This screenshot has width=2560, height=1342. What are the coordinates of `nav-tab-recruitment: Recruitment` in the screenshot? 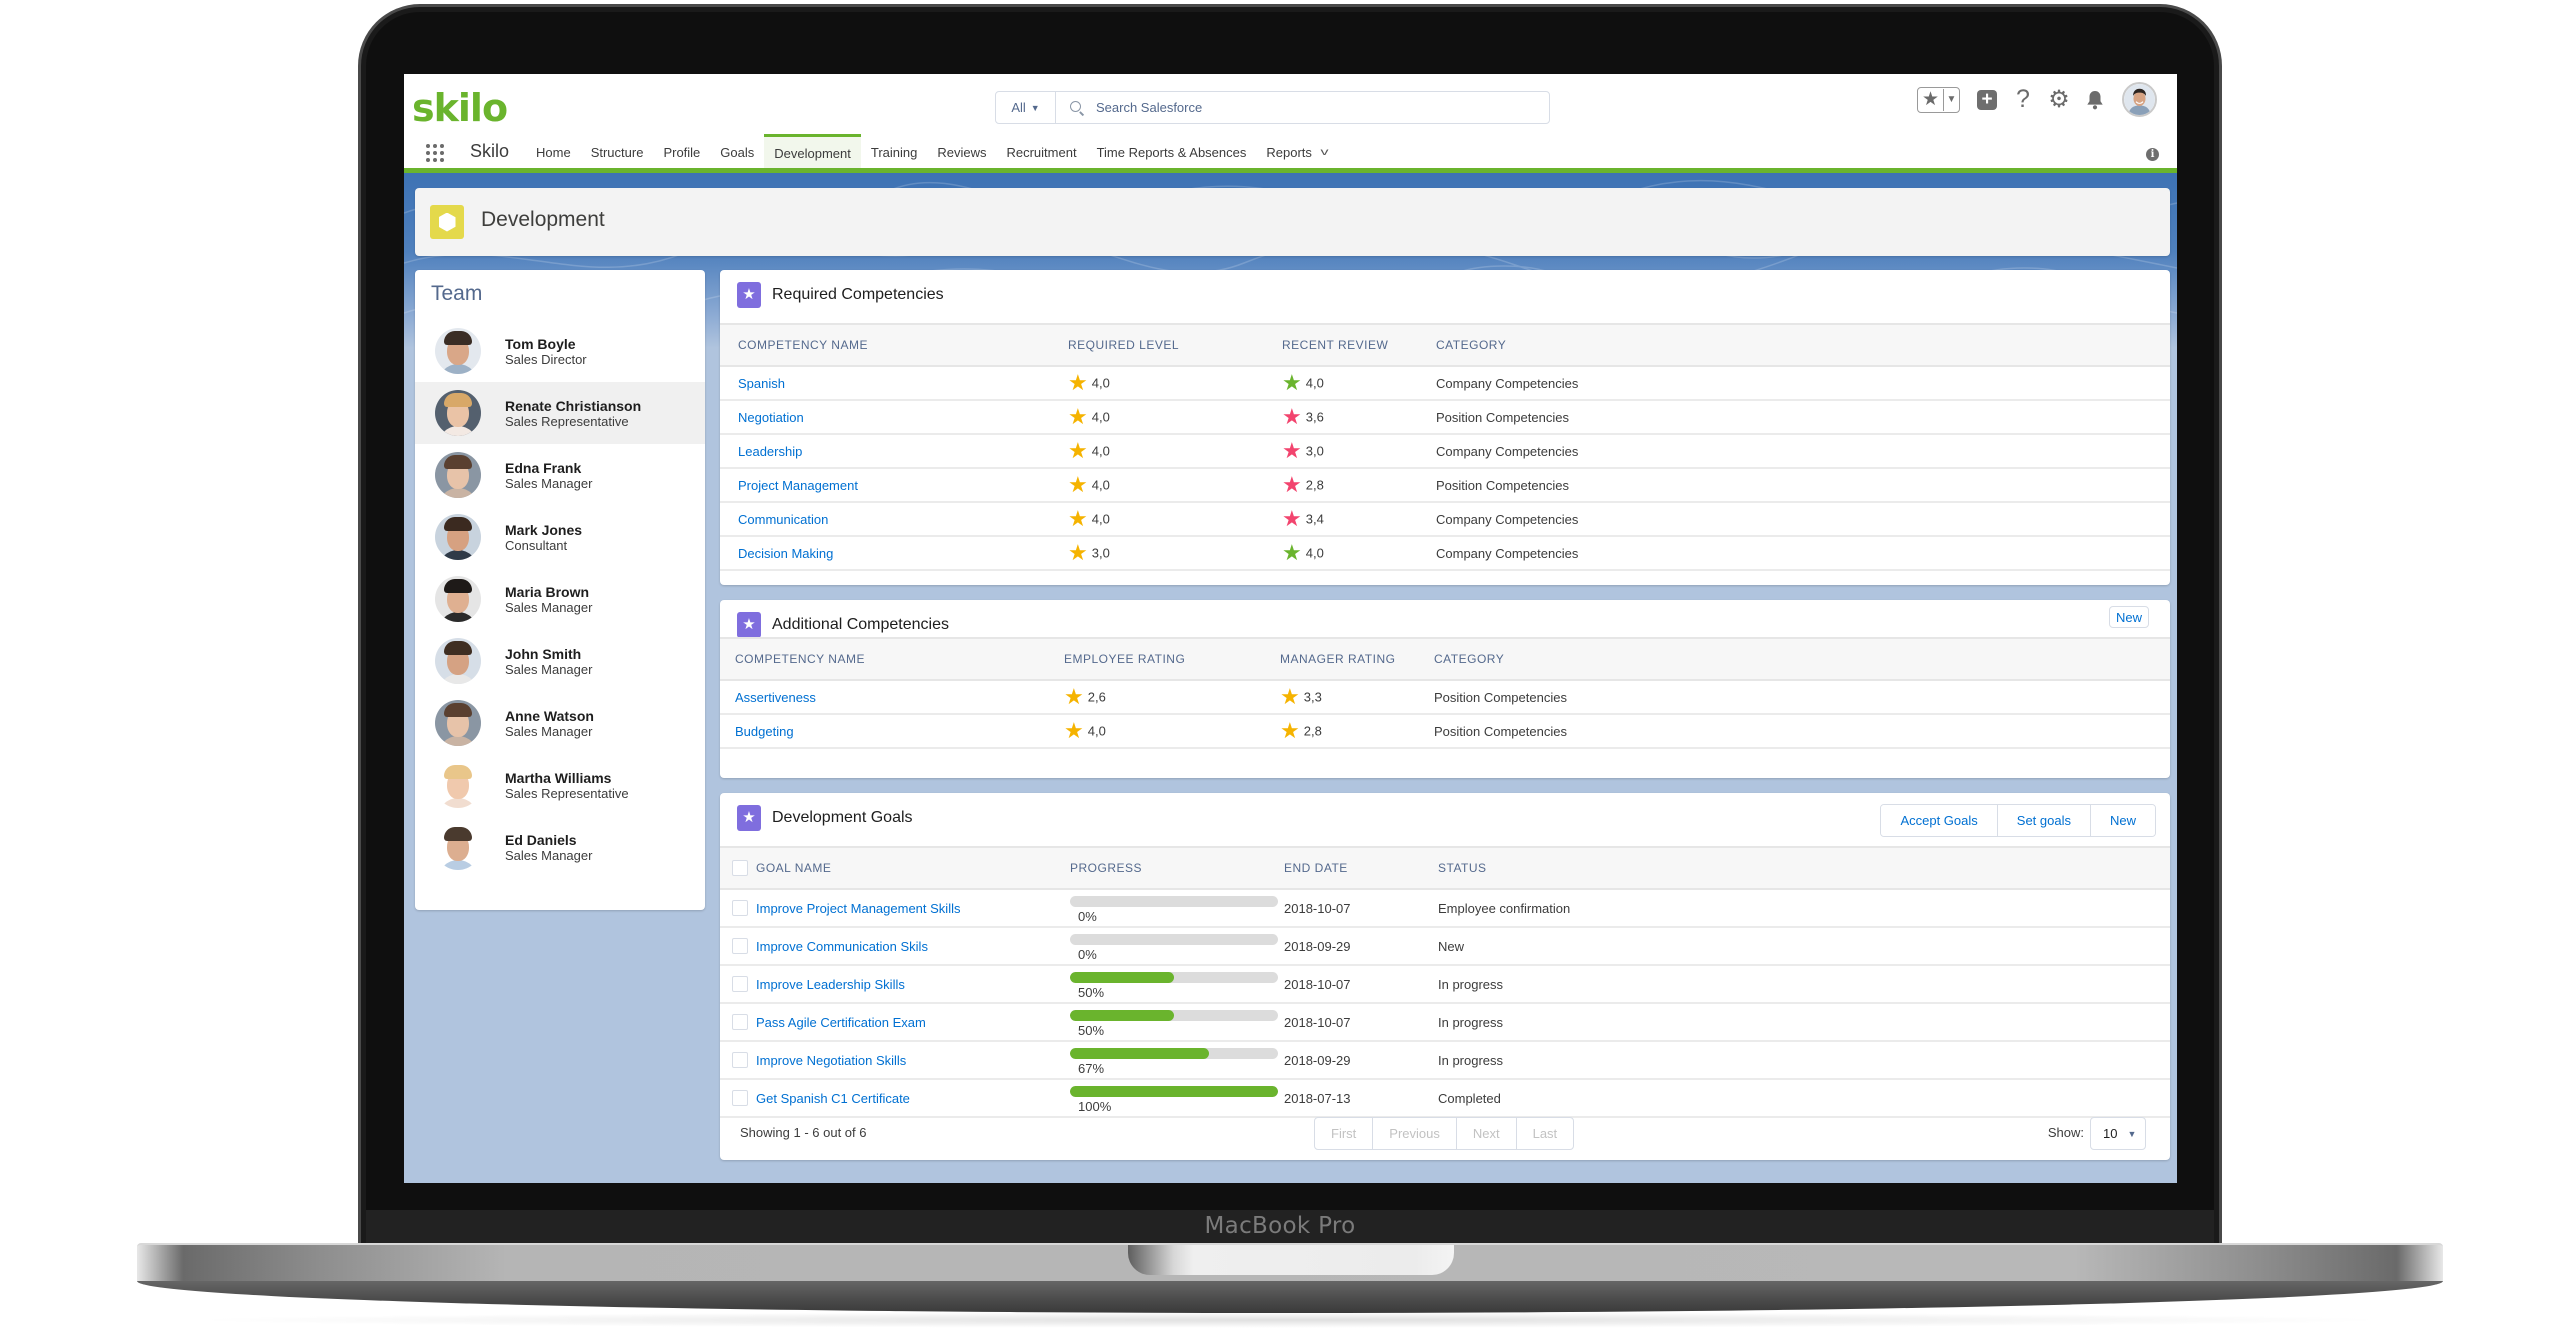 It's located at (1041, 152).